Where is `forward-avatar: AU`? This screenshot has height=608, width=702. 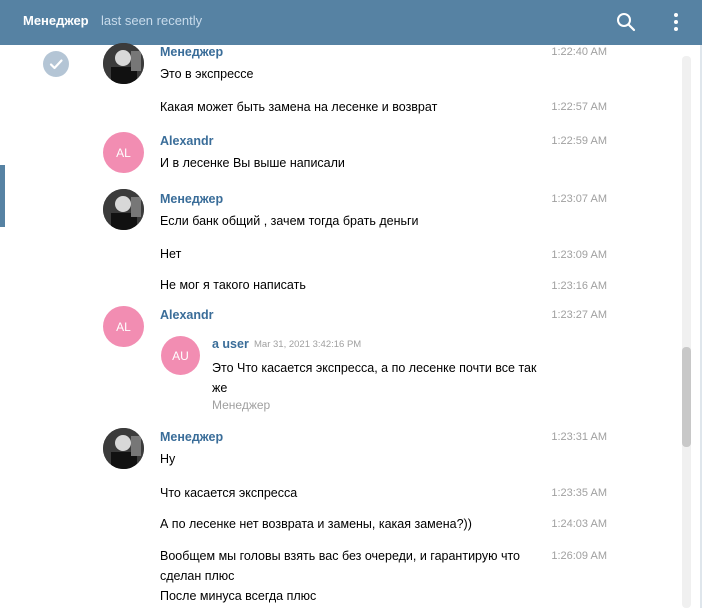 forward-avatar: AU is located at coordinates (180, 355).